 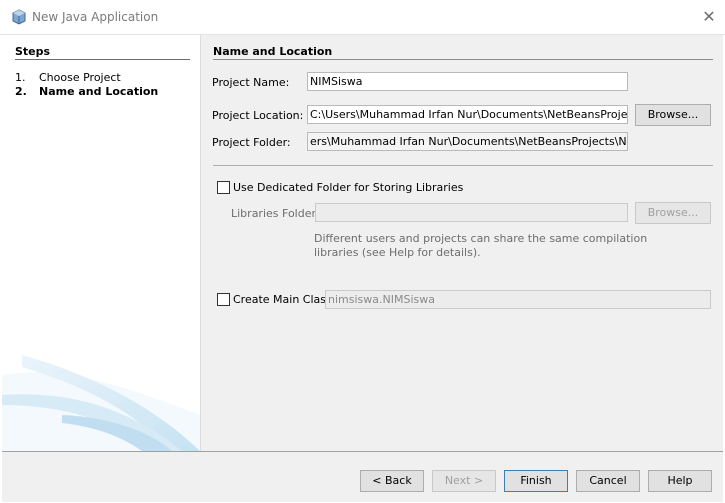 I want to click on decorative-swoosh-graphic, so click(x=101, y=403).